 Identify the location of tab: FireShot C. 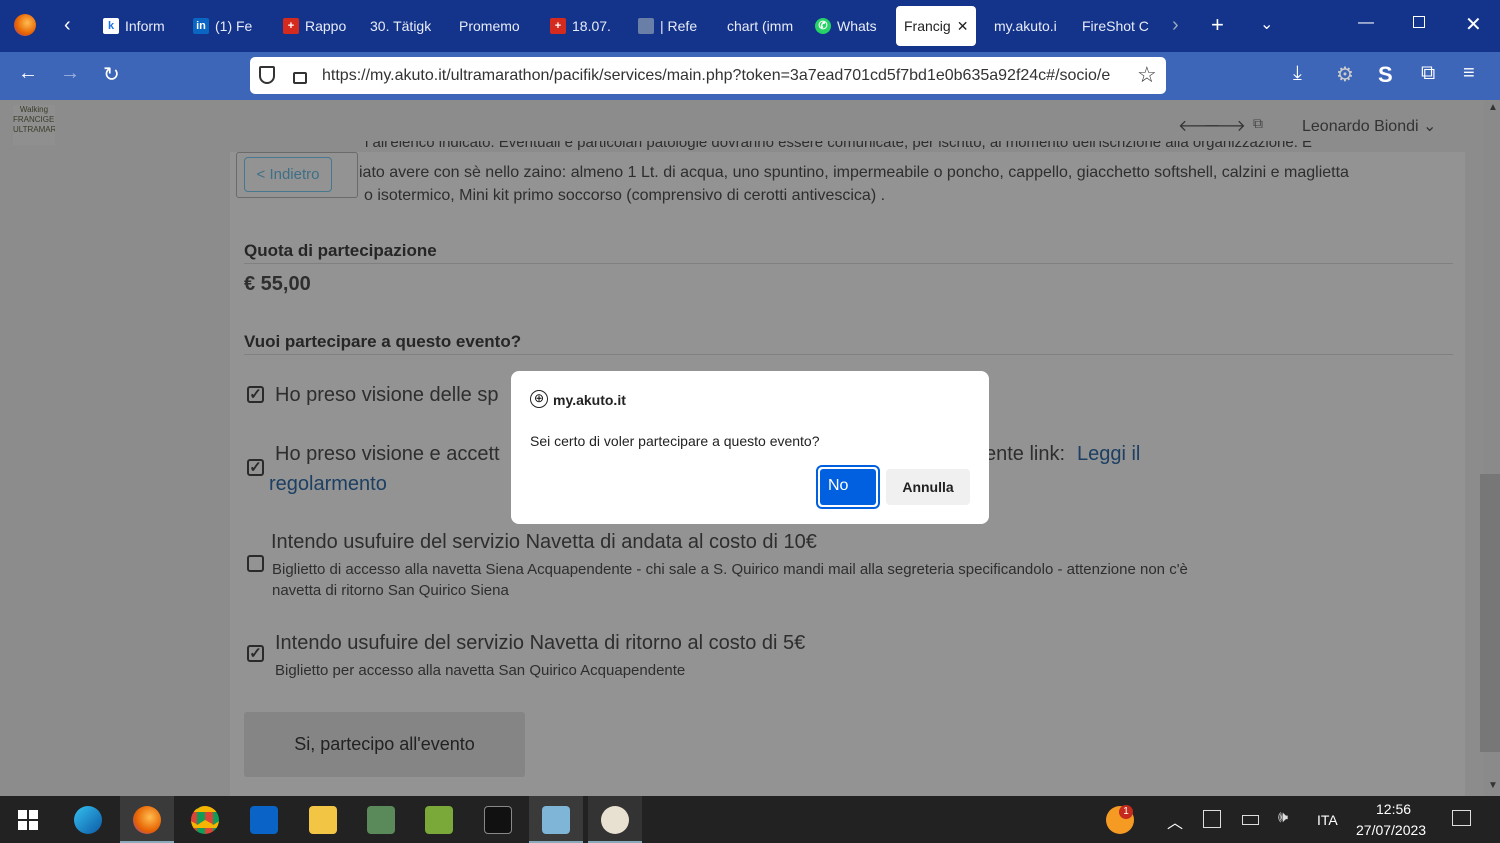
(1115, 26).